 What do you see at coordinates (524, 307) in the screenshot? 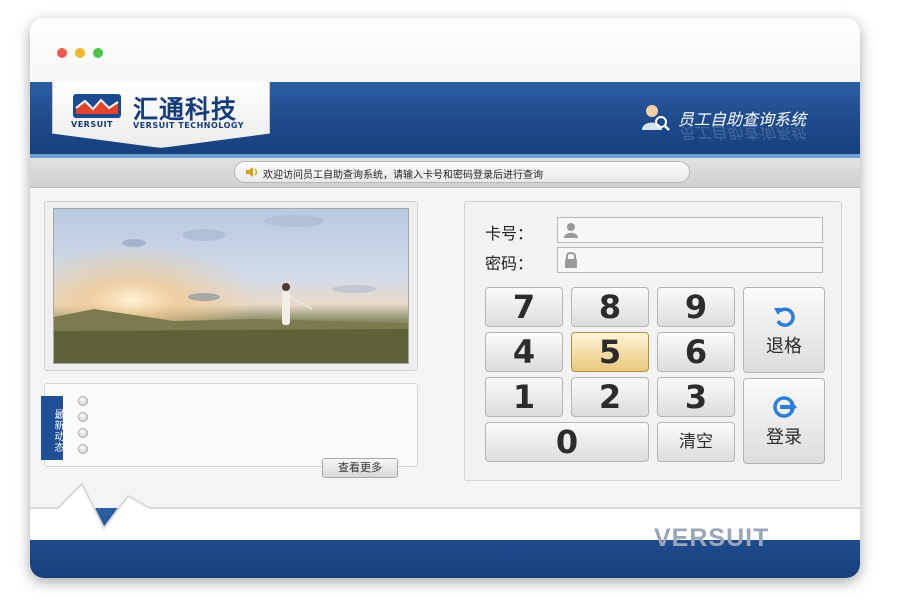
I see `key-7: 7` at bounding box center [524, 307].